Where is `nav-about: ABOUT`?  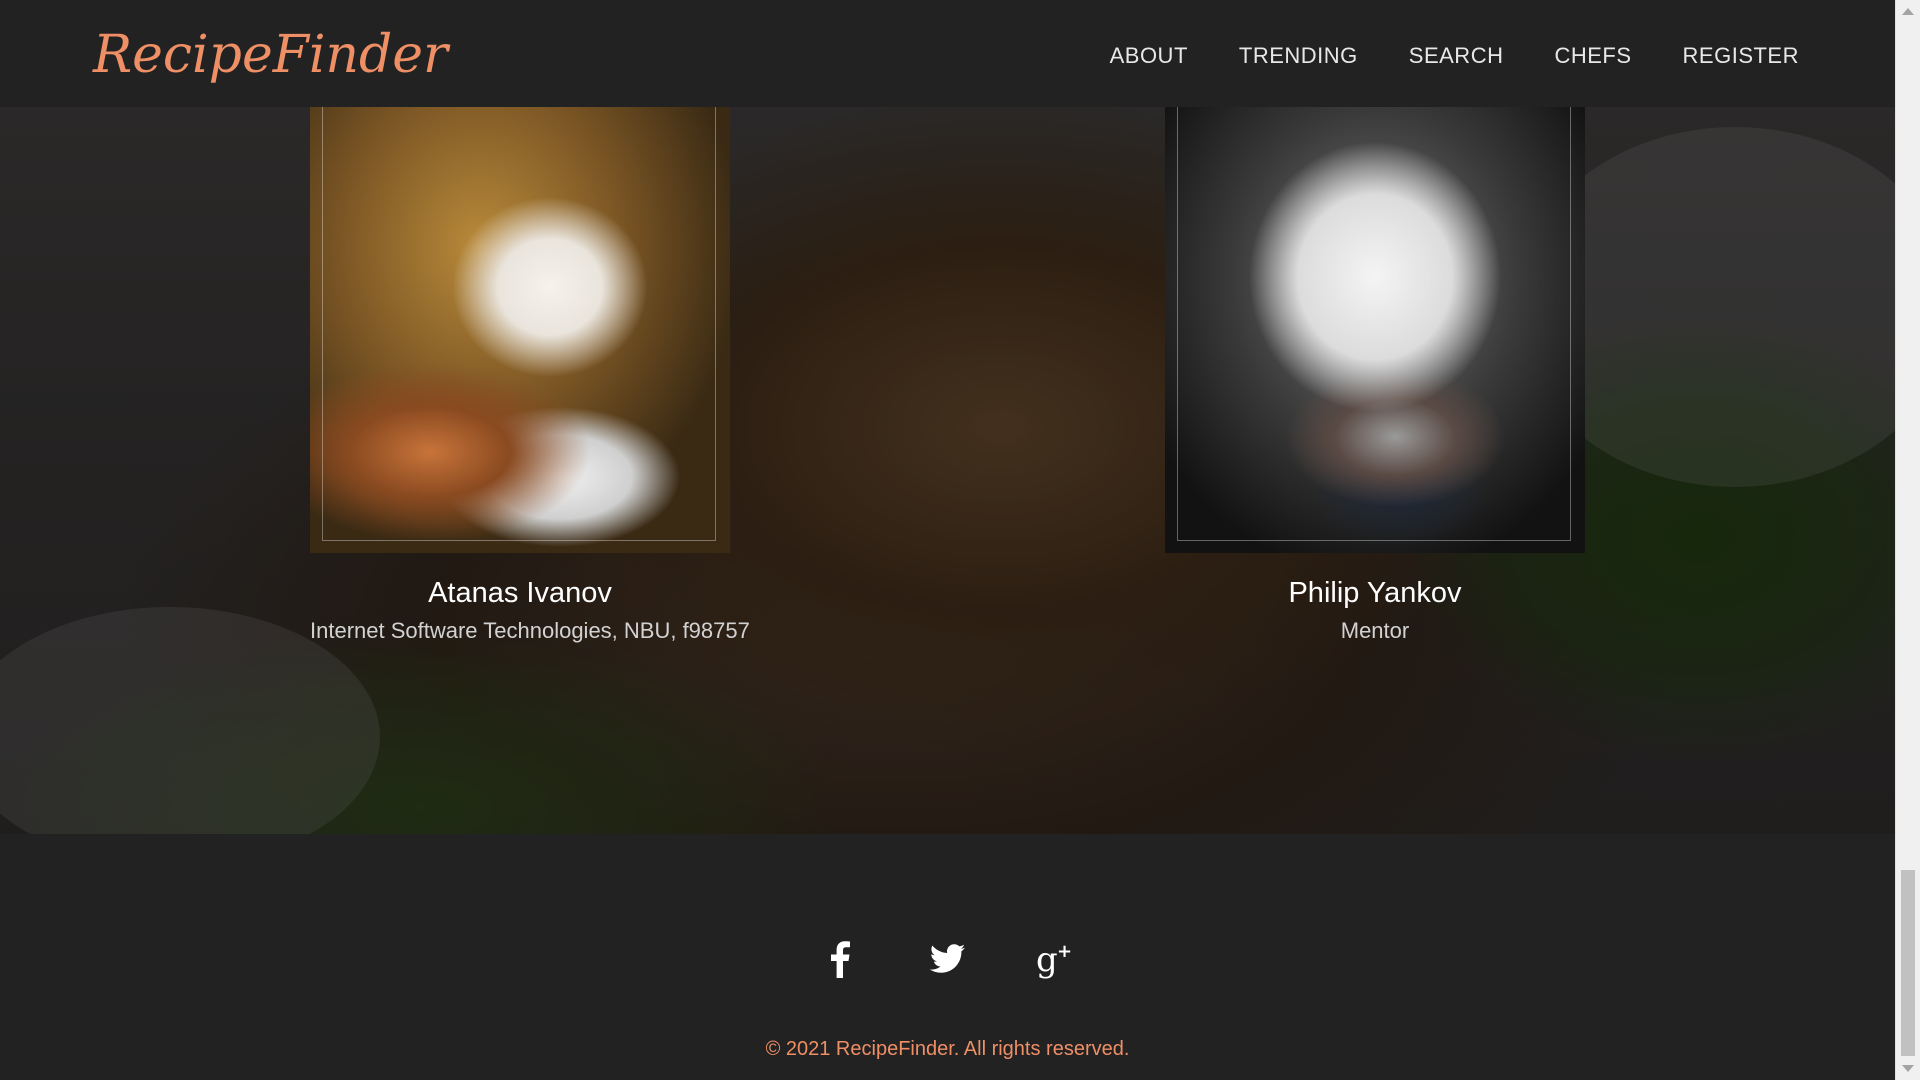
nav-about: ABOUT is located at coordinates (1149, 56).